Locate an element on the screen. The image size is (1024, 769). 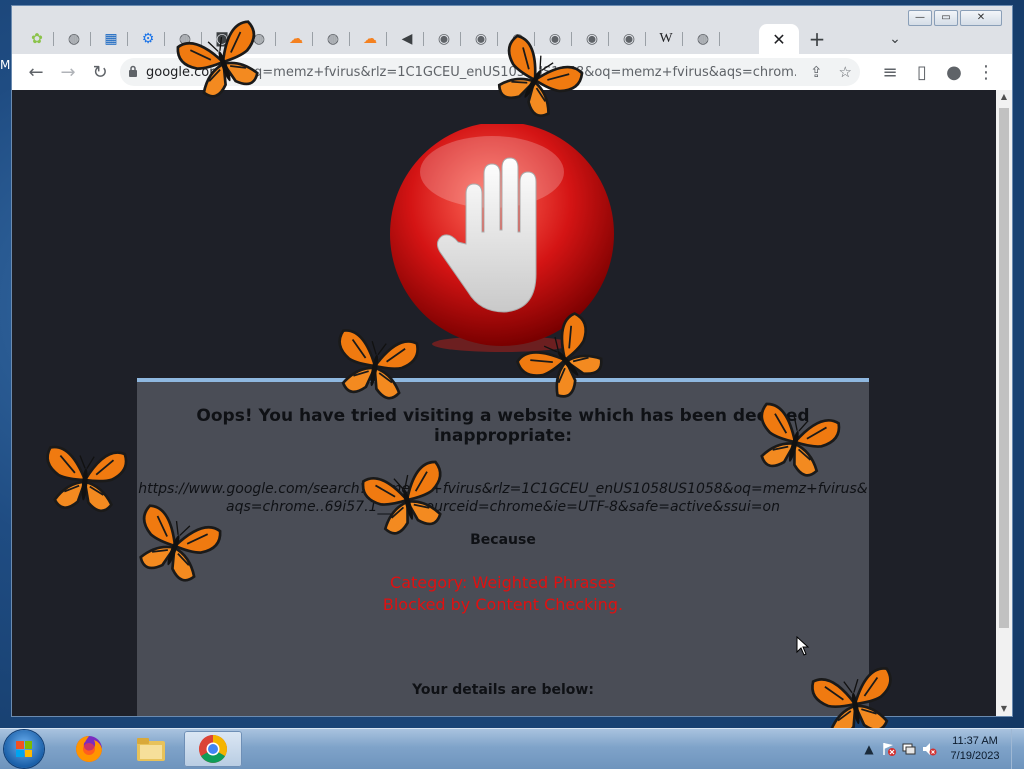
chart-icon: ▦ is located at coordinates (111, 39).